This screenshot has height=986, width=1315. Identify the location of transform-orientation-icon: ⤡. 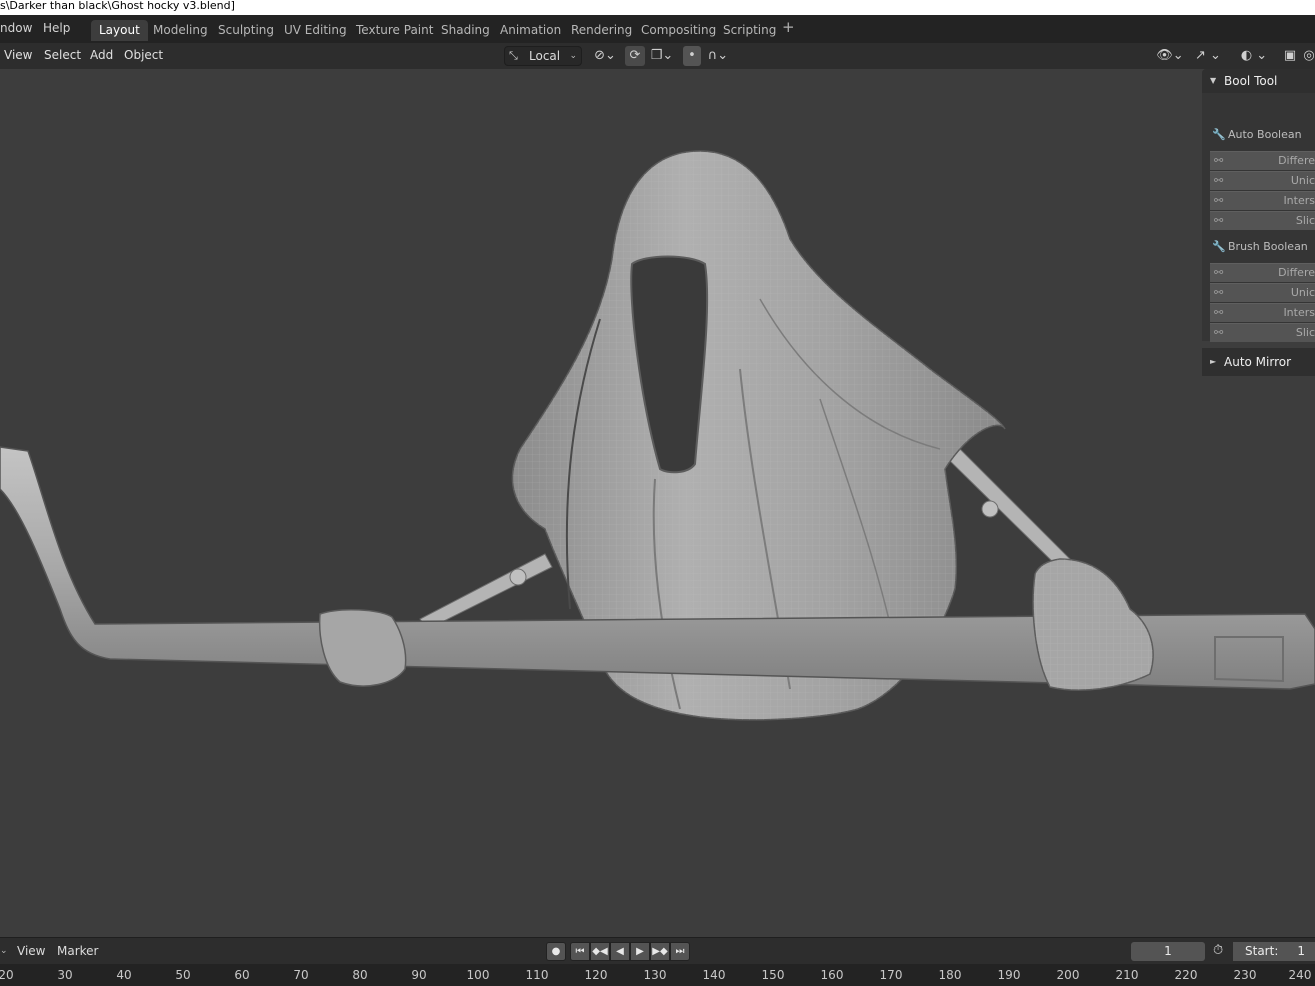
(513, 55).